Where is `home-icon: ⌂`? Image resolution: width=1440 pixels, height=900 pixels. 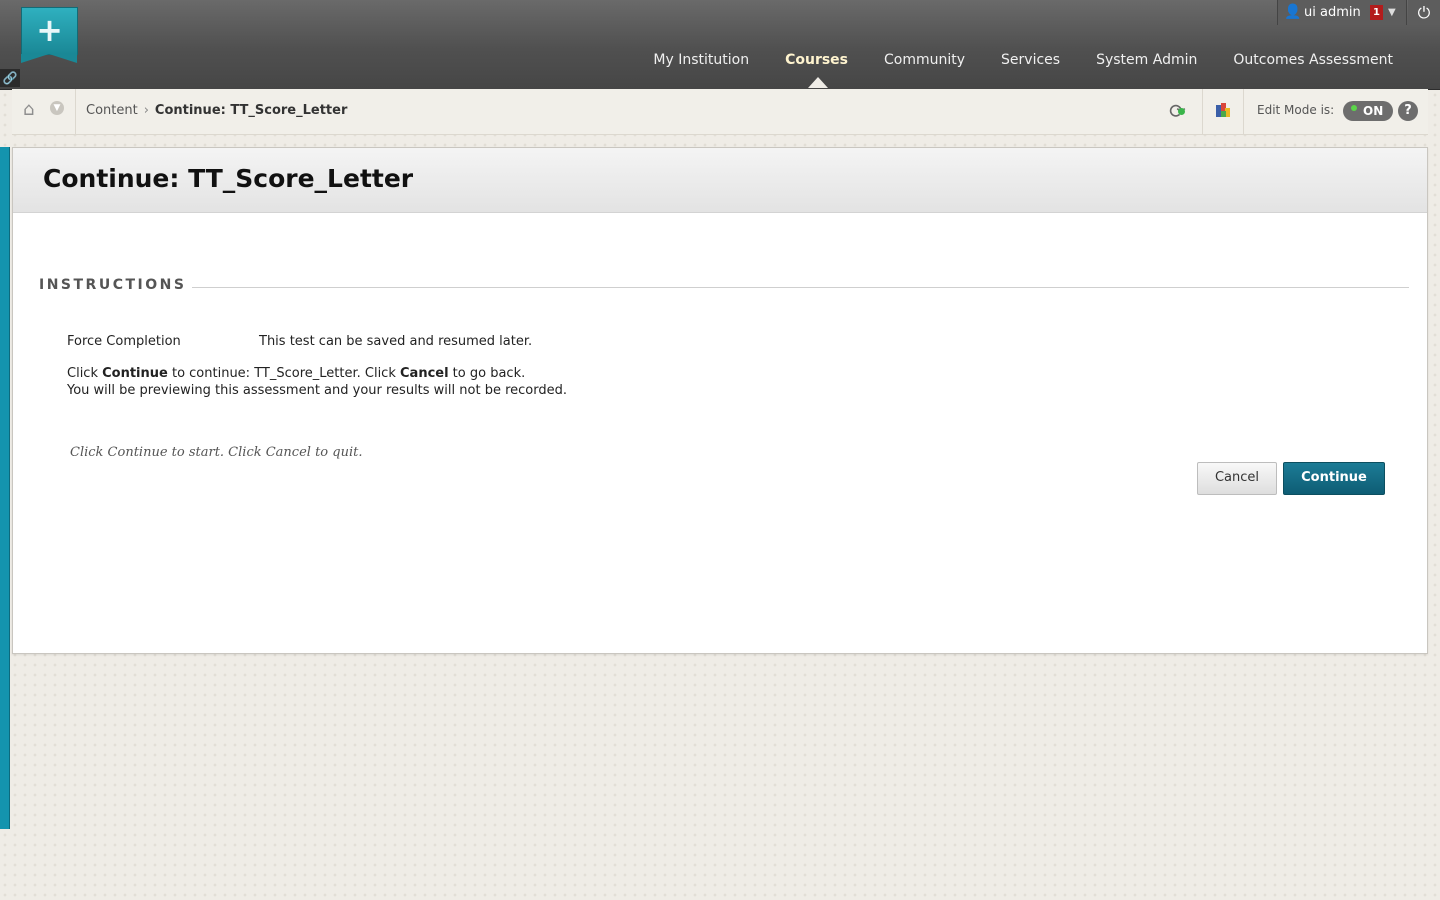 home-icon: ⌂ is located at coordinates (28, 109).